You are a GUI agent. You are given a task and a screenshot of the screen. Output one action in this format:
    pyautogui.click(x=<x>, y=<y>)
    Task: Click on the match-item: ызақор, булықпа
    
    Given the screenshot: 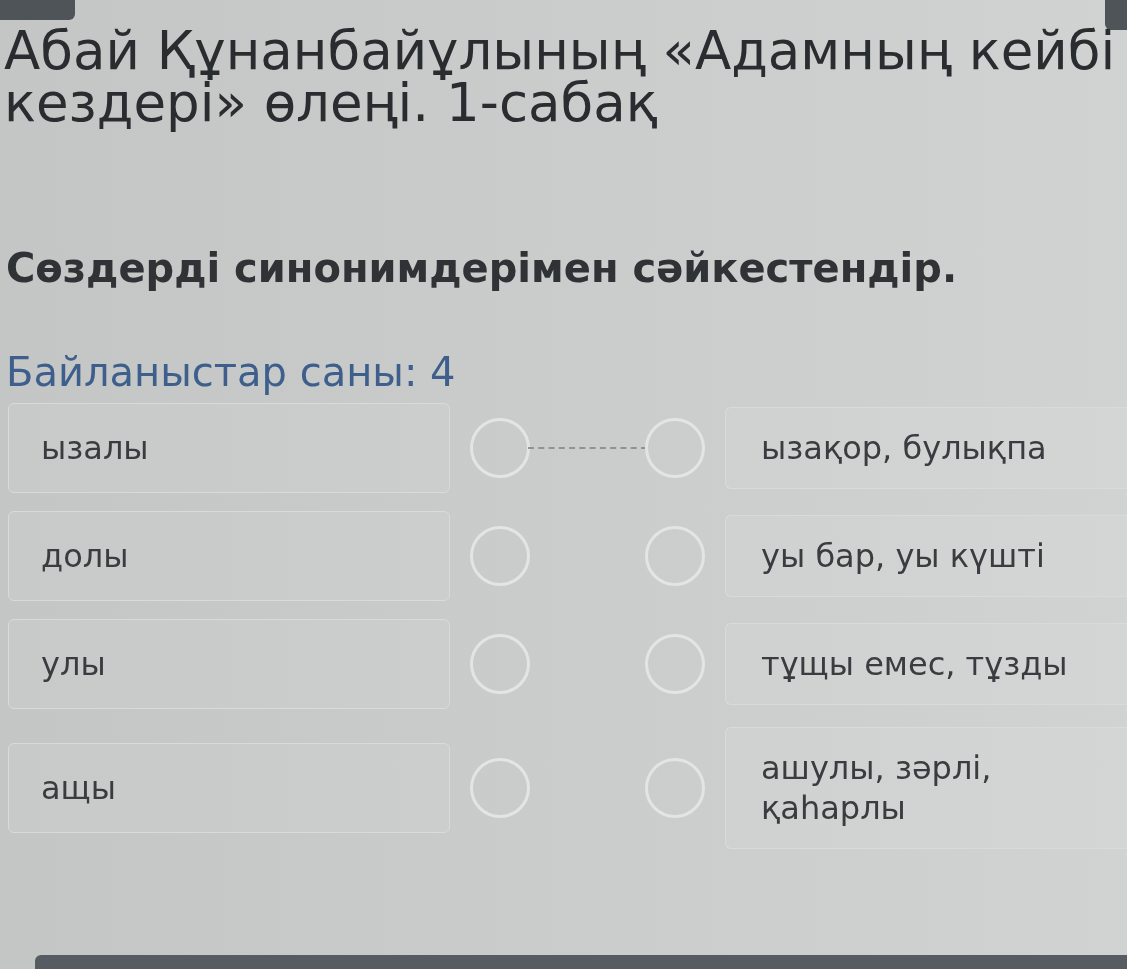 What is the action you would take?
    pyautogui.click(x=926, y=448)
    